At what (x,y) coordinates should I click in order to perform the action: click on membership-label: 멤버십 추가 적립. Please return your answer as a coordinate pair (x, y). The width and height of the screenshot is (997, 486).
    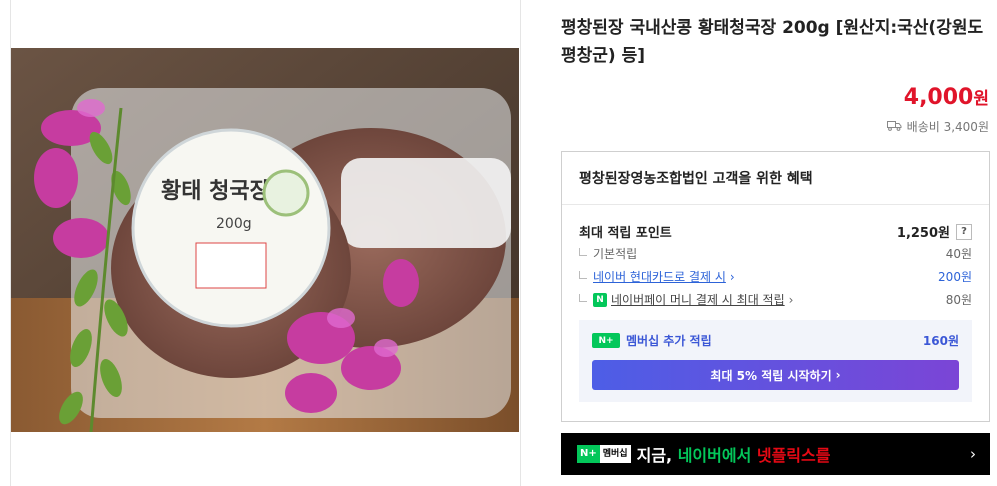
    Looking at the image, I should click on (669, 341).